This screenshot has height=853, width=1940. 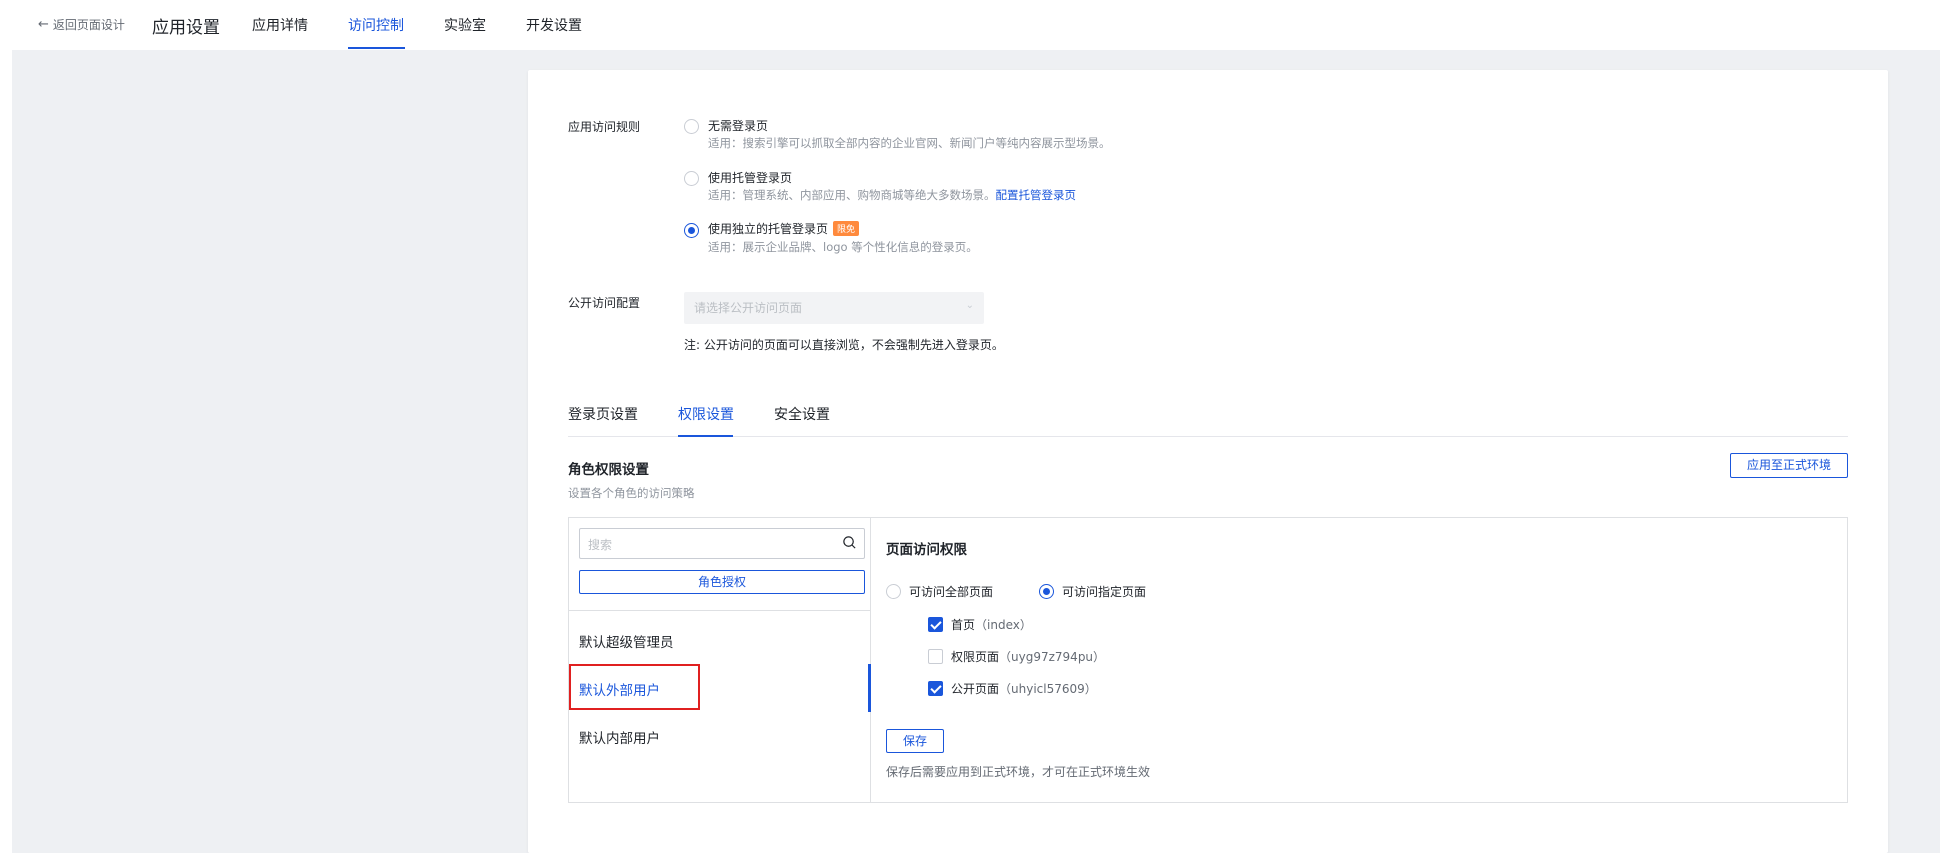 I want to click on apply-to-production-button: 应用至正式环境, so click(x=1789, y=465).